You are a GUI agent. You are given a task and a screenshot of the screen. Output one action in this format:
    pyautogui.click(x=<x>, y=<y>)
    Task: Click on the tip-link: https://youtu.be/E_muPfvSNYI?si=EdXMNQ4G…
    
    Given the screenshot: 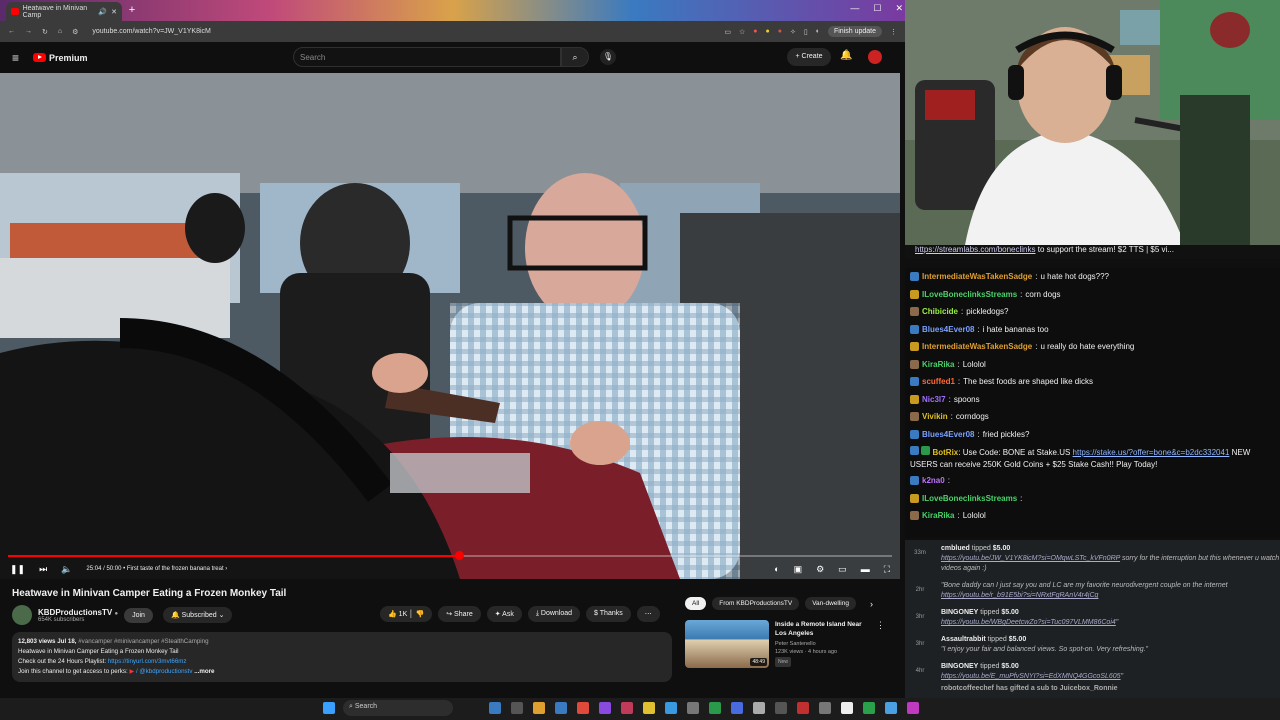 What is the action you would take?
    pyautogui.click(x=1031, y=676)
    